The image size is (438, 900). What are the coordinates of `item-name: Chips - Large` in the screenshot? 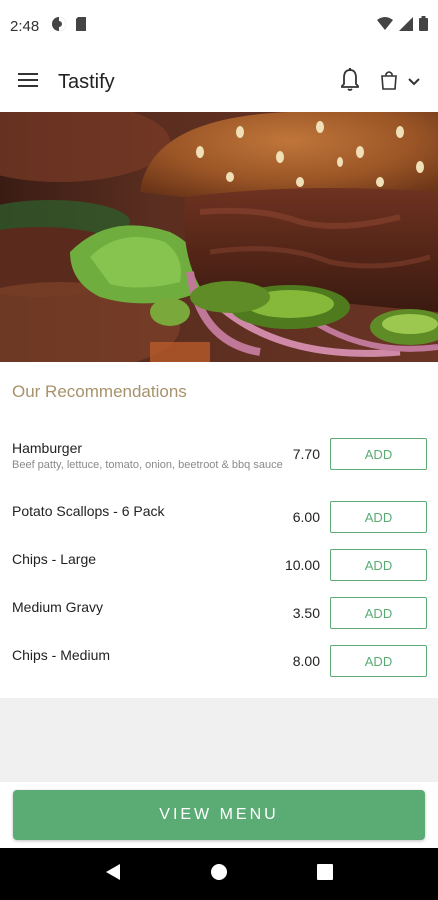 It's located at (54, 559).